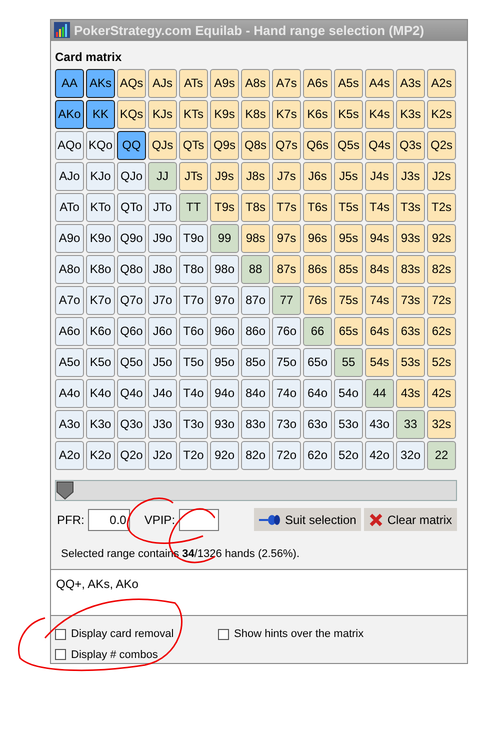 Image resolution: width=501 pixels, height=731 pixels. What do you see at coordinates (410, 393) in the screenshot?
I see `hand-cell: 43s` at bounding box center [410, 393].